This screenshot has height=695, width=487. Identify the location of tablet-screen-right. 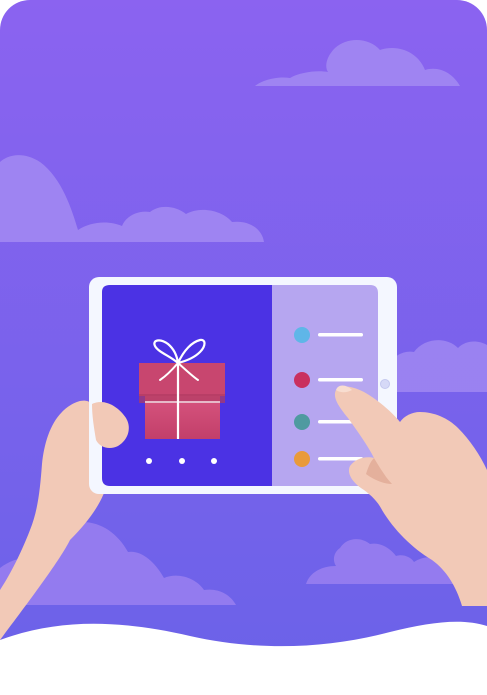
(325, 385).